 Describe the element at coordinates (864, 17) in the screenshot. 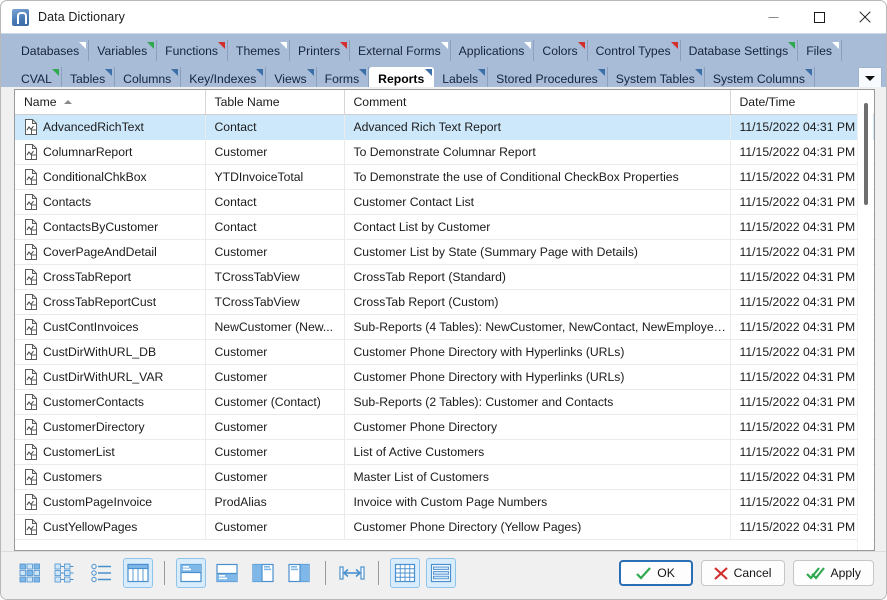

I see `close-button` at that location.